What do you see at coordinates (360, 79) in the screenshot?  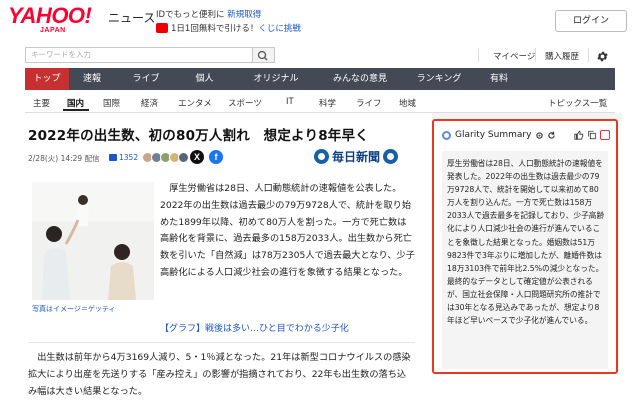 I see `tab-opinions: みんなの意見` at bounding box center [360, 79].